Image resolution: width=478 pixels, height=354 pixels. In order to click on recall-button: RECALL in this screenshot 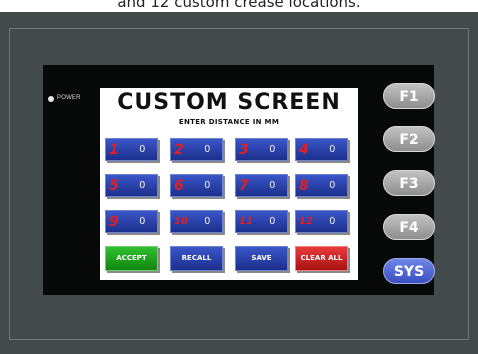, I will do `click(196, 258)`.